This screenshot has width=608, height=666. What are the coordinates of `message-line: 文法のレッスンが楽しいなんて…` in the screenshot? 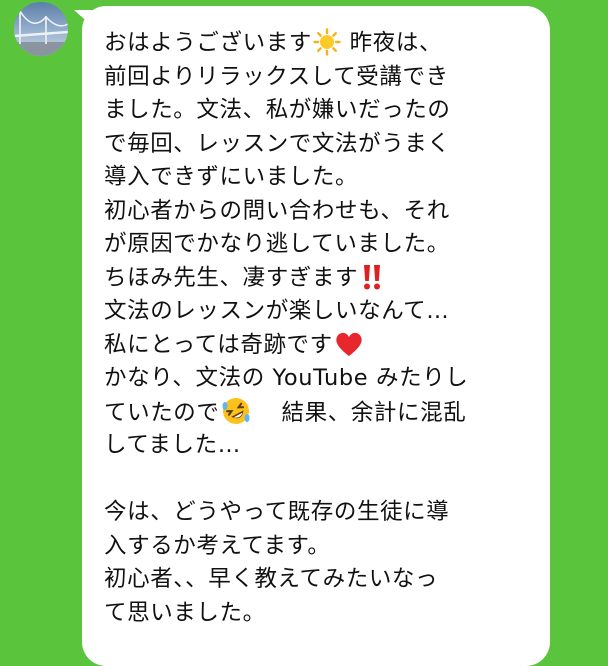 It's located at (277, 311).